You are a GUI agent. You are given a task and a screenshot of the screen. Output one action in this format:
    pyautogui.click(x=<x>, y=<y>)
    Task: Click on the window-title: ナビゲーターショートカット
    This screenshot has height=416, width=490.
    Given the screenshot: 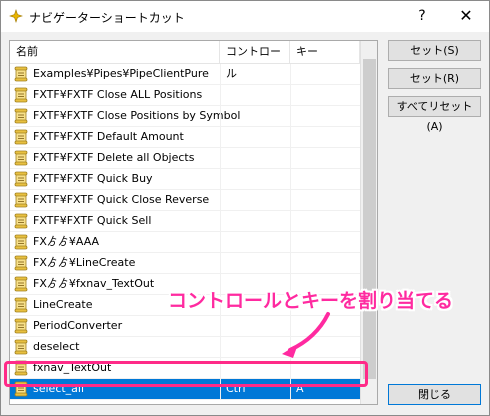 What is the action you would take?
    pyautogui.click(x=107, y=18)
    